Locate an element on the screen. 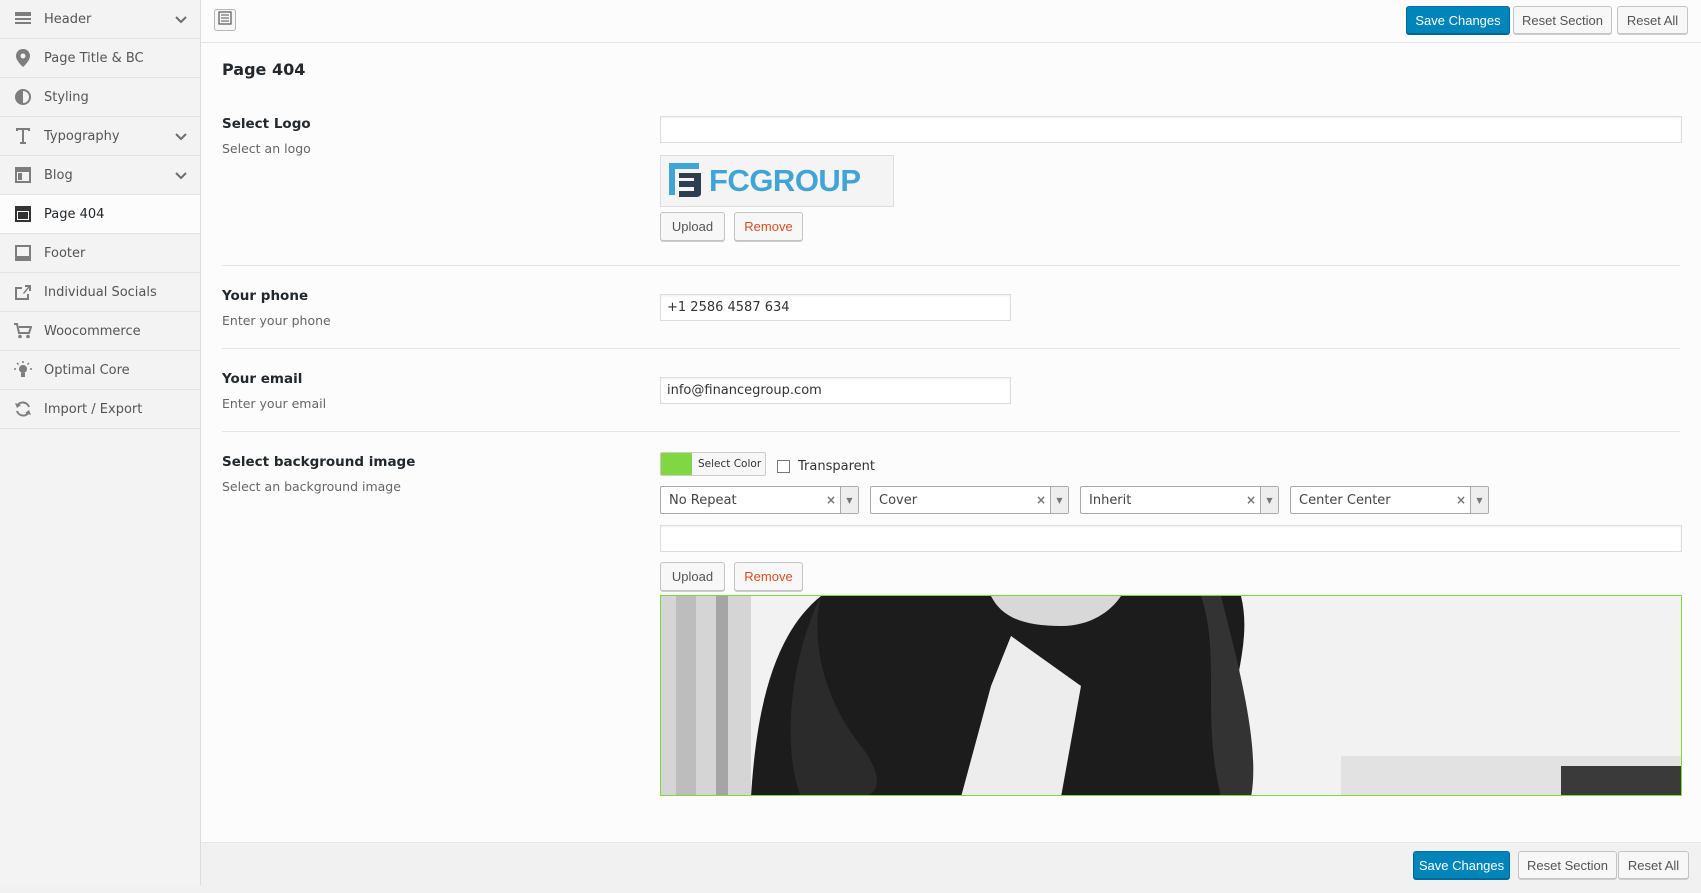  logo-field-title: Select Logo is located at coordinates (266, 124).